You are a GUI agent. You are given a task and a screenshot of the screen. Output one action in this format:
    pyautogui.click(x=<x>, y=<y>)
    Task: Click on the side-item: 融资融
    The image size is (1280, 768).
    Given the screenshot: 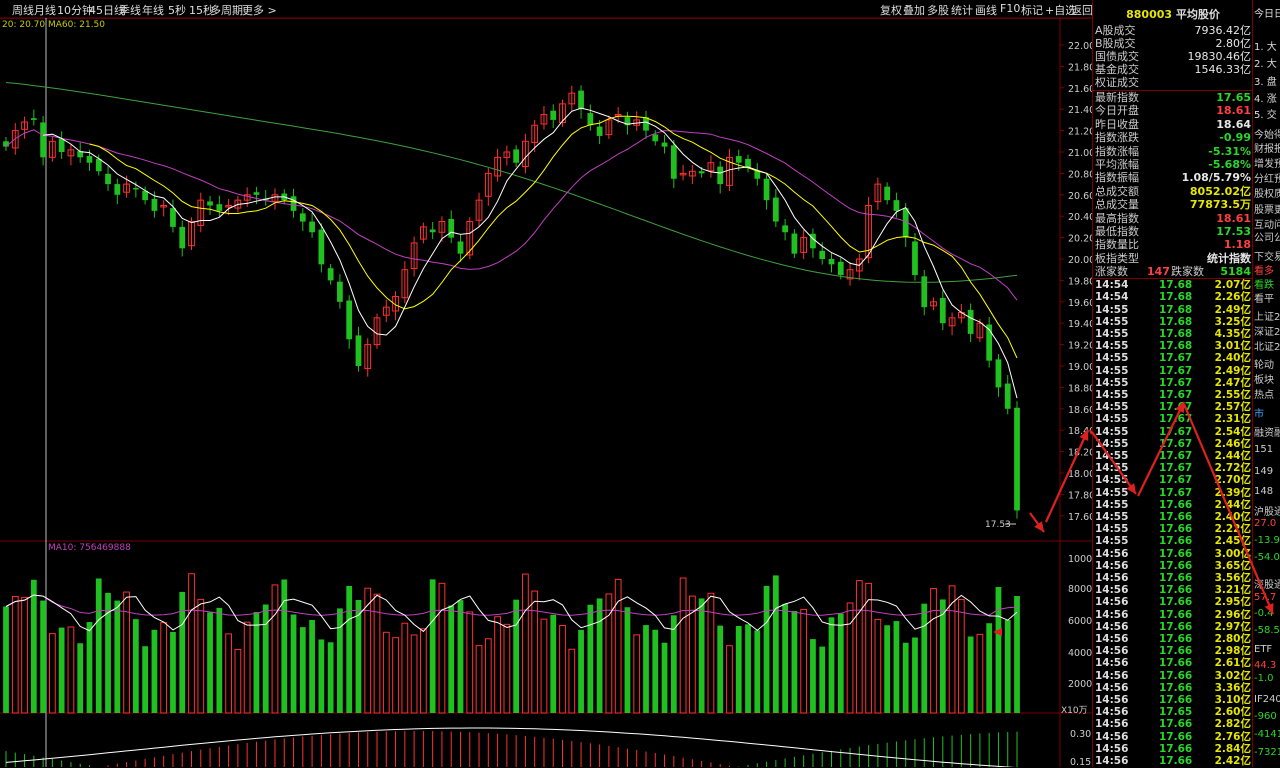 What is the action you would take?
    pyautogui.click(x=1267, y=431)
    